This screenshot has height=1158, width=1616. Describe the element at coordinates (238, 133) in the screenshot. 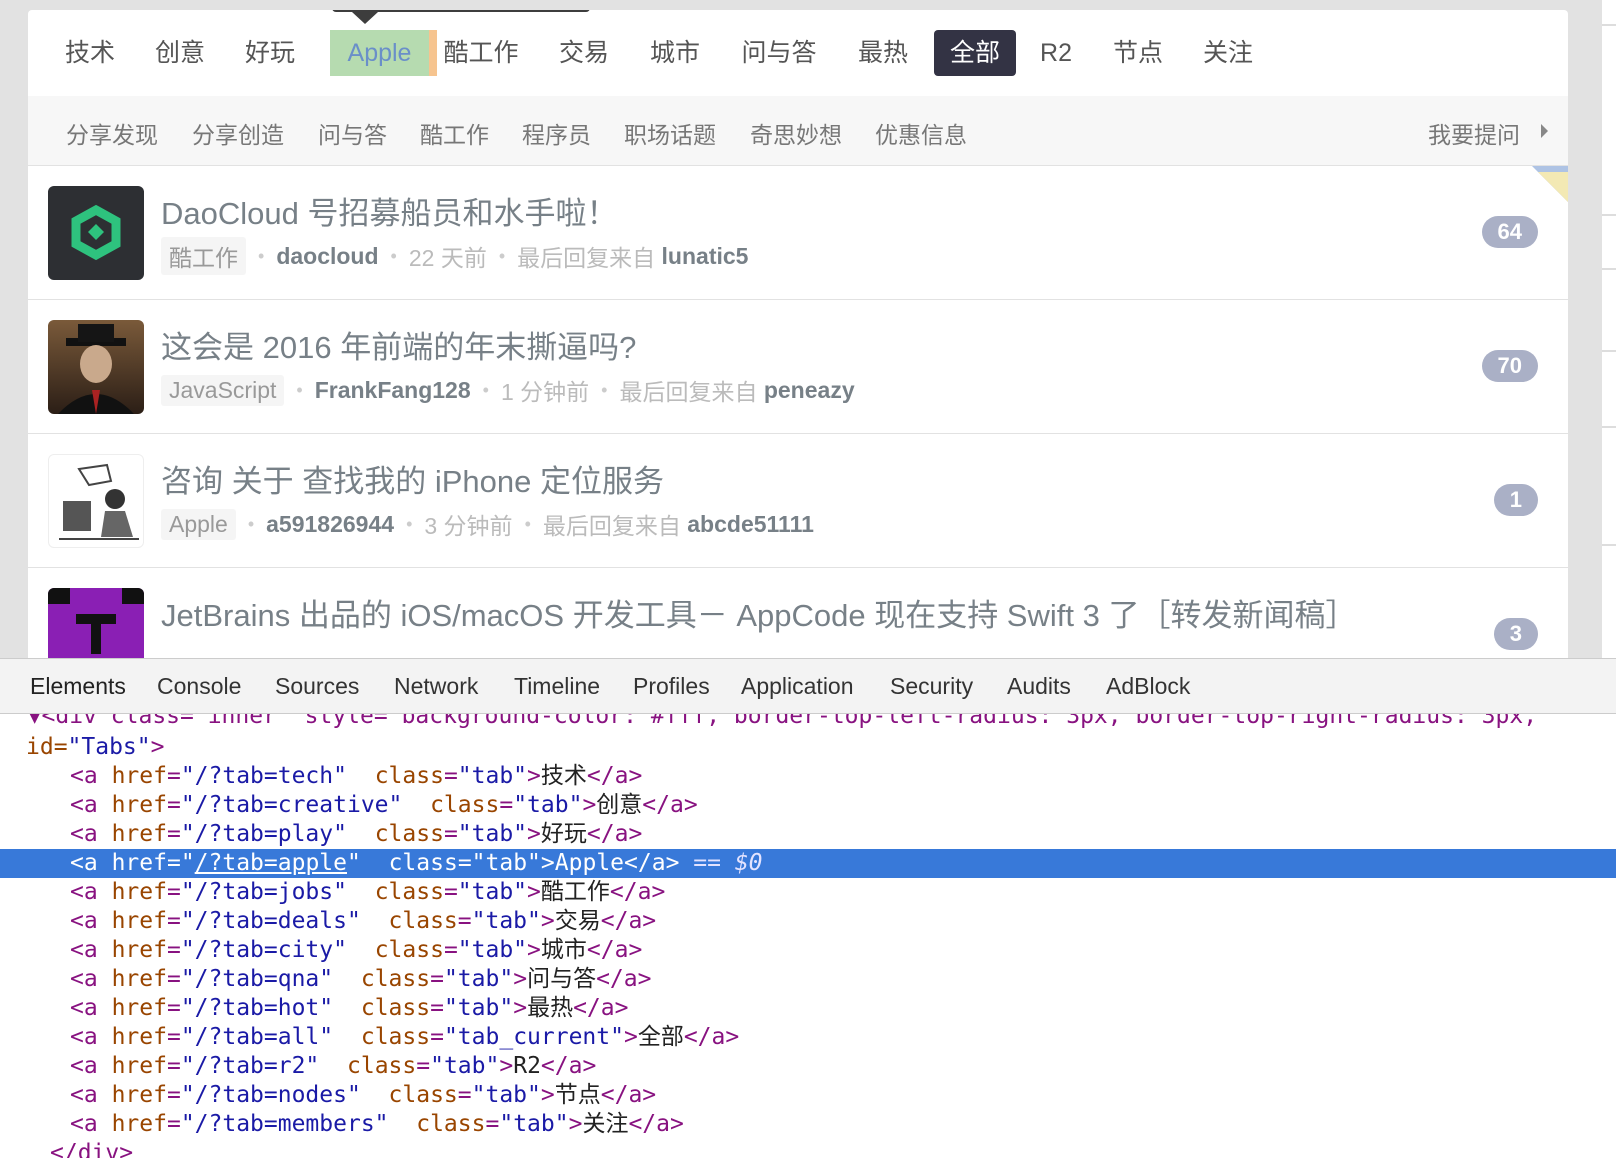

I see `subtab-create: 分享创造` at that location.